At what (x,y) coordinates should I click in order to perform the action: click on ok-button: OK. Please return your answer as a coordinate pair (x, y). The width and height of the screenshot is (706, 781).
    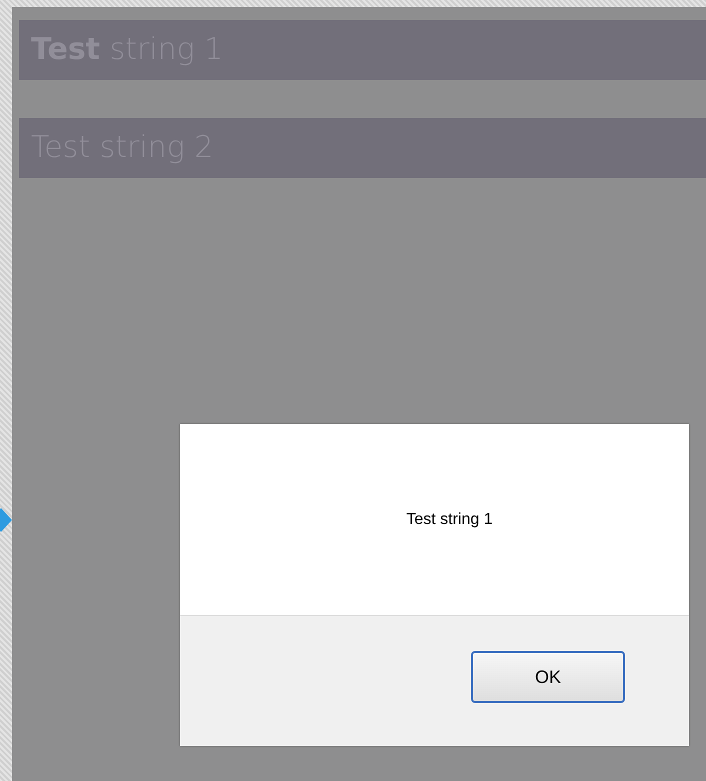
    Looking at the image, I should click on (548, 677).